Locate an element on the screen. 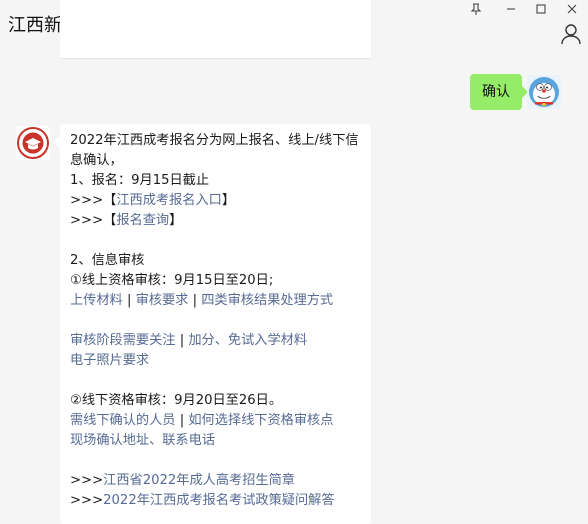 The image size is (588, 524). divider is located at coordinates (215, 58).